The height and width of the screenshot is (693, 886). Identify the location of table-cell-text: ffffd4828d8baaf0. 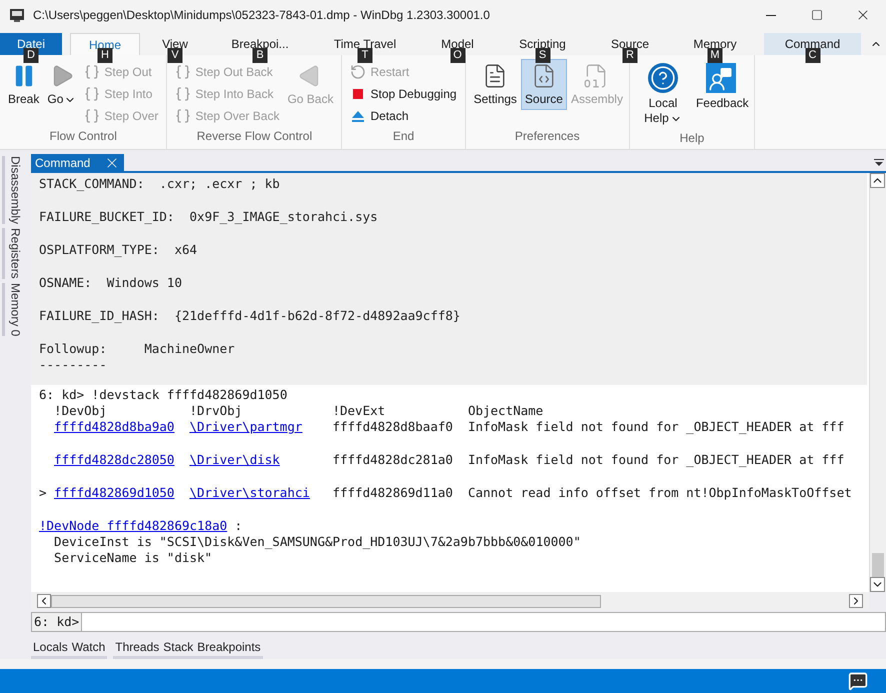
(393, 427).